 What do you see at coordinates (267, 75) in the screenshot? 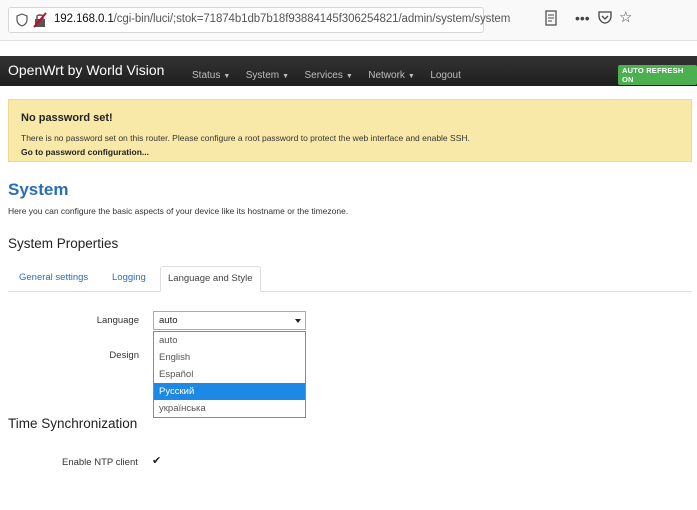
I see `nav-system: System ▼` at bounding box center [267, 75].